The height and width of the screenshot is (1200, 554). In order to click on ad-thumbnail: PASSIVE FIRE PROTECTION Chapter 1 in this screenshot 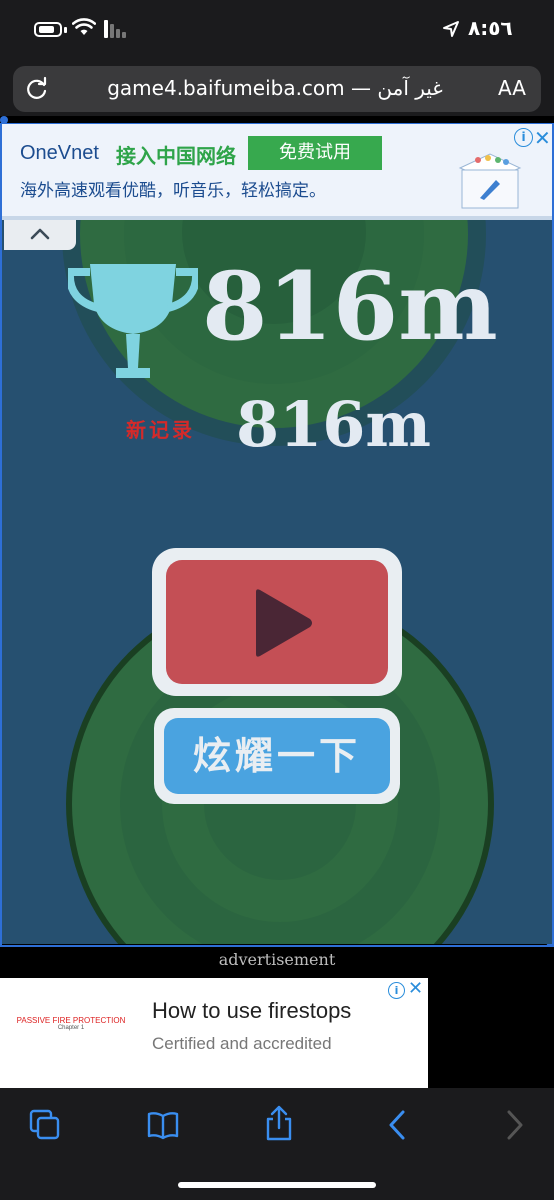, I will do `click(71, 1023)`.